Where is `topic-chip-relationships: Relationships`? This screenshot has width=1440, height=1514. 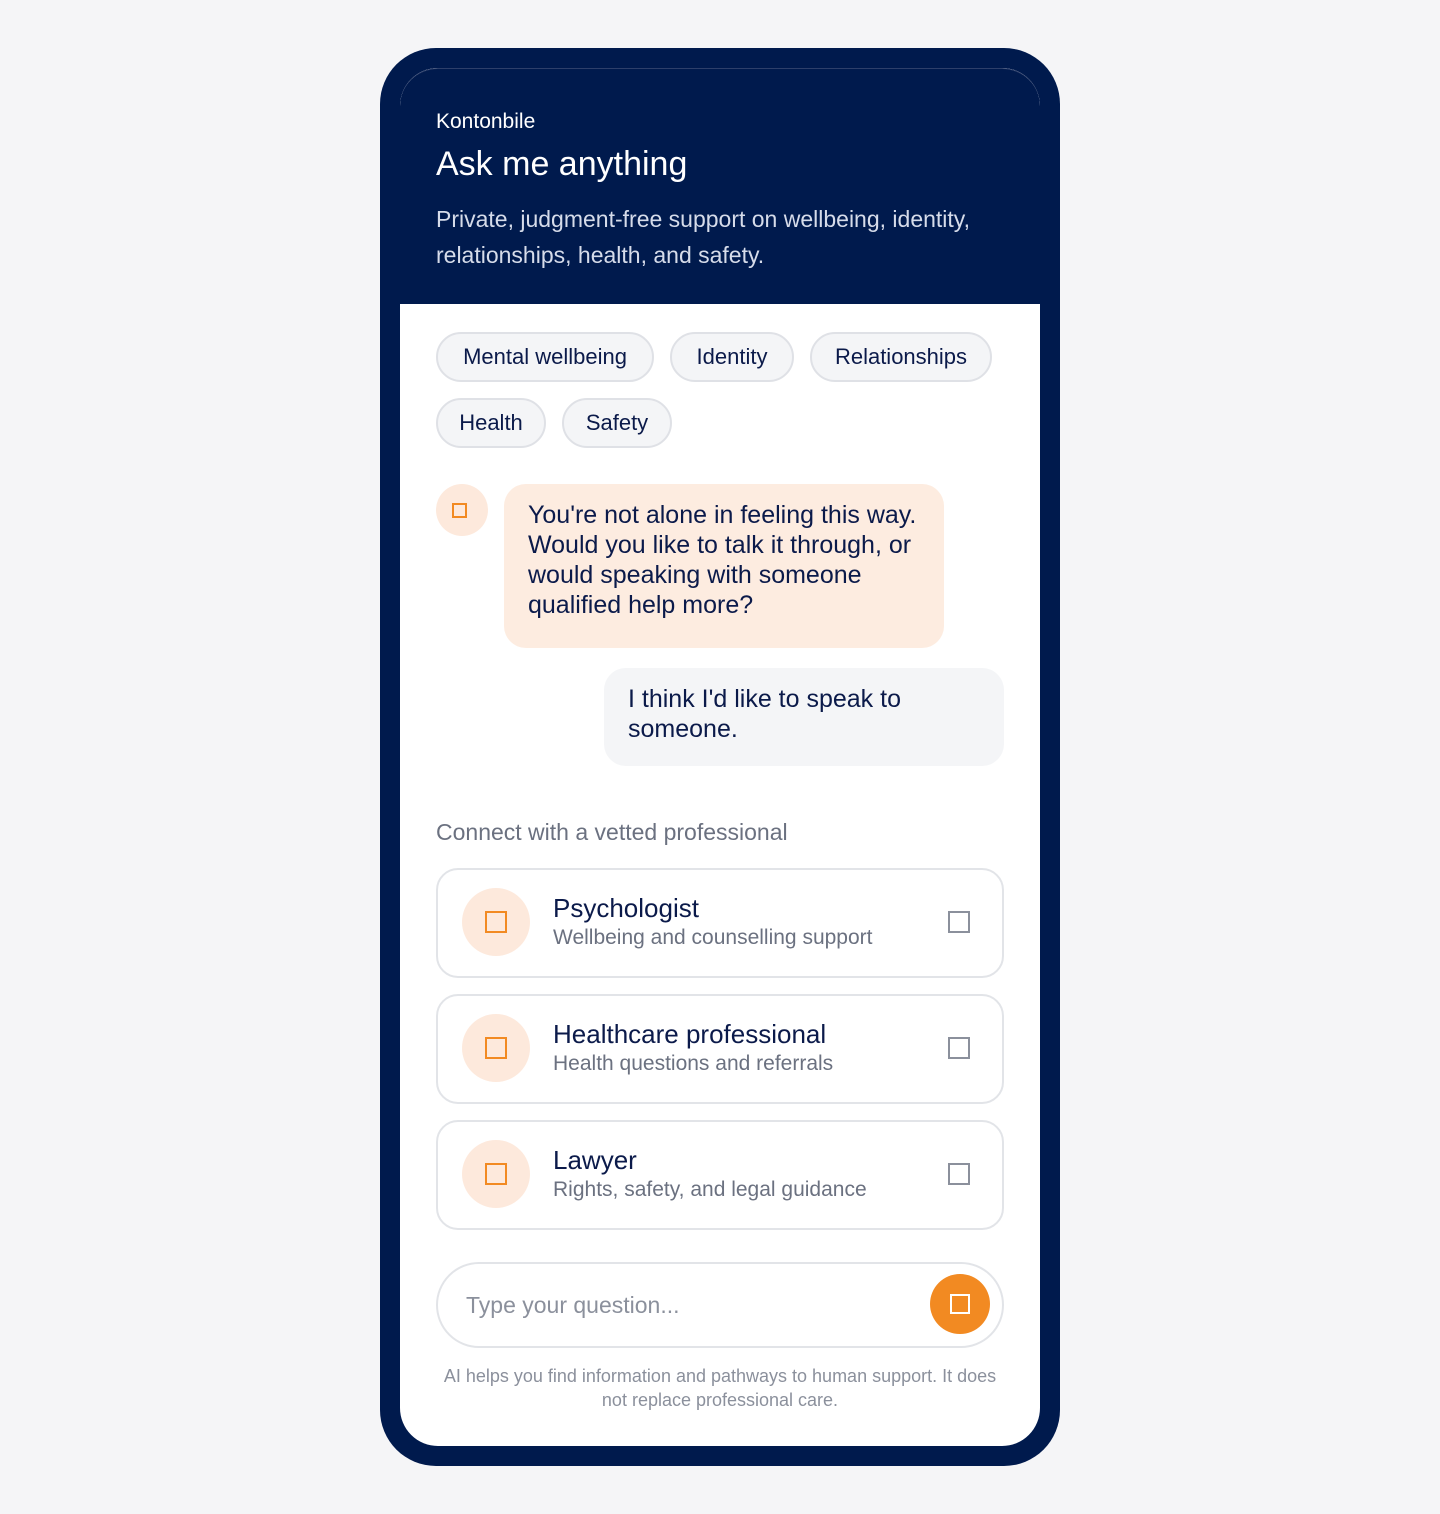
topic-chip-relationships: Relationships is located at coordinates (901, 357).